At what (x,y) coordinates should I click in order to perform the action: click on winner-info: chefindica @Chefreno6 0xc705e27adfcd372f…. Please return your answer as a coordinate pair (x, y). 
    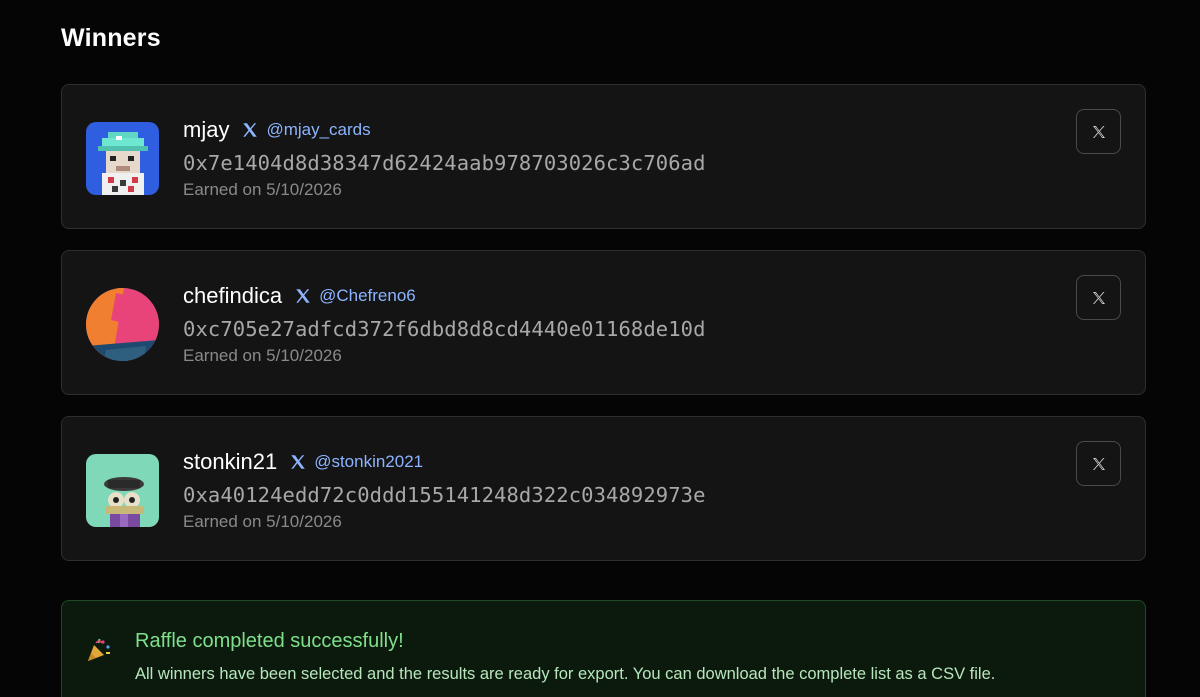
    Looking at the image, I should click on (444, 323).